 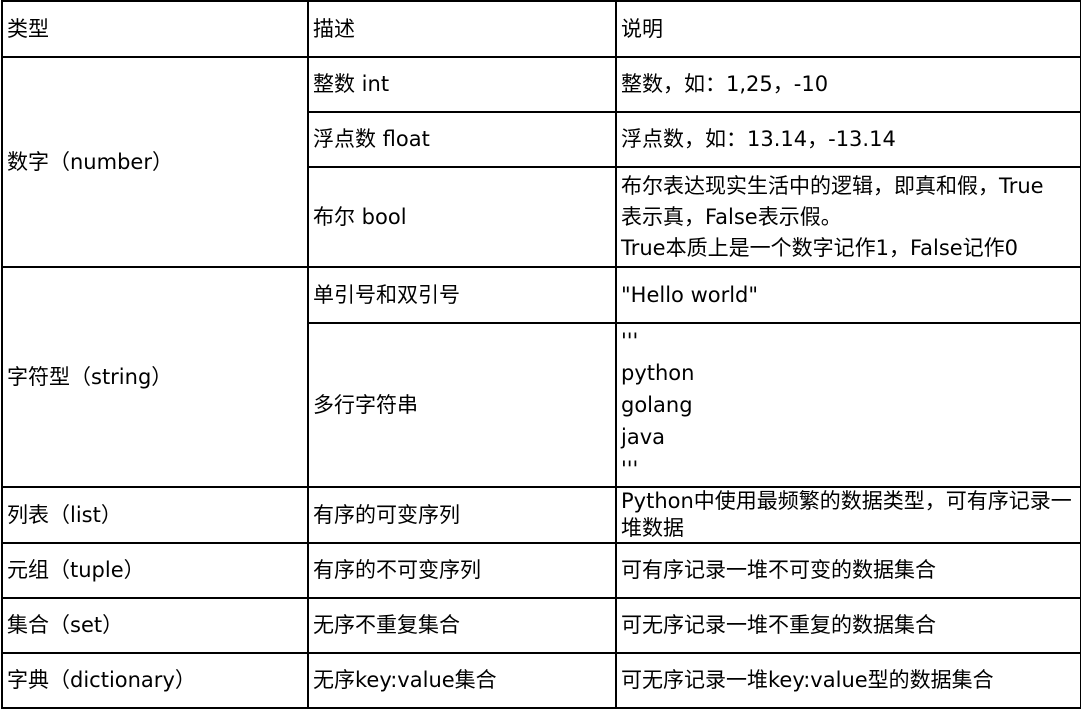 I want to click on desc-dict: 无序key:value集合, so click(x=462, y=680).